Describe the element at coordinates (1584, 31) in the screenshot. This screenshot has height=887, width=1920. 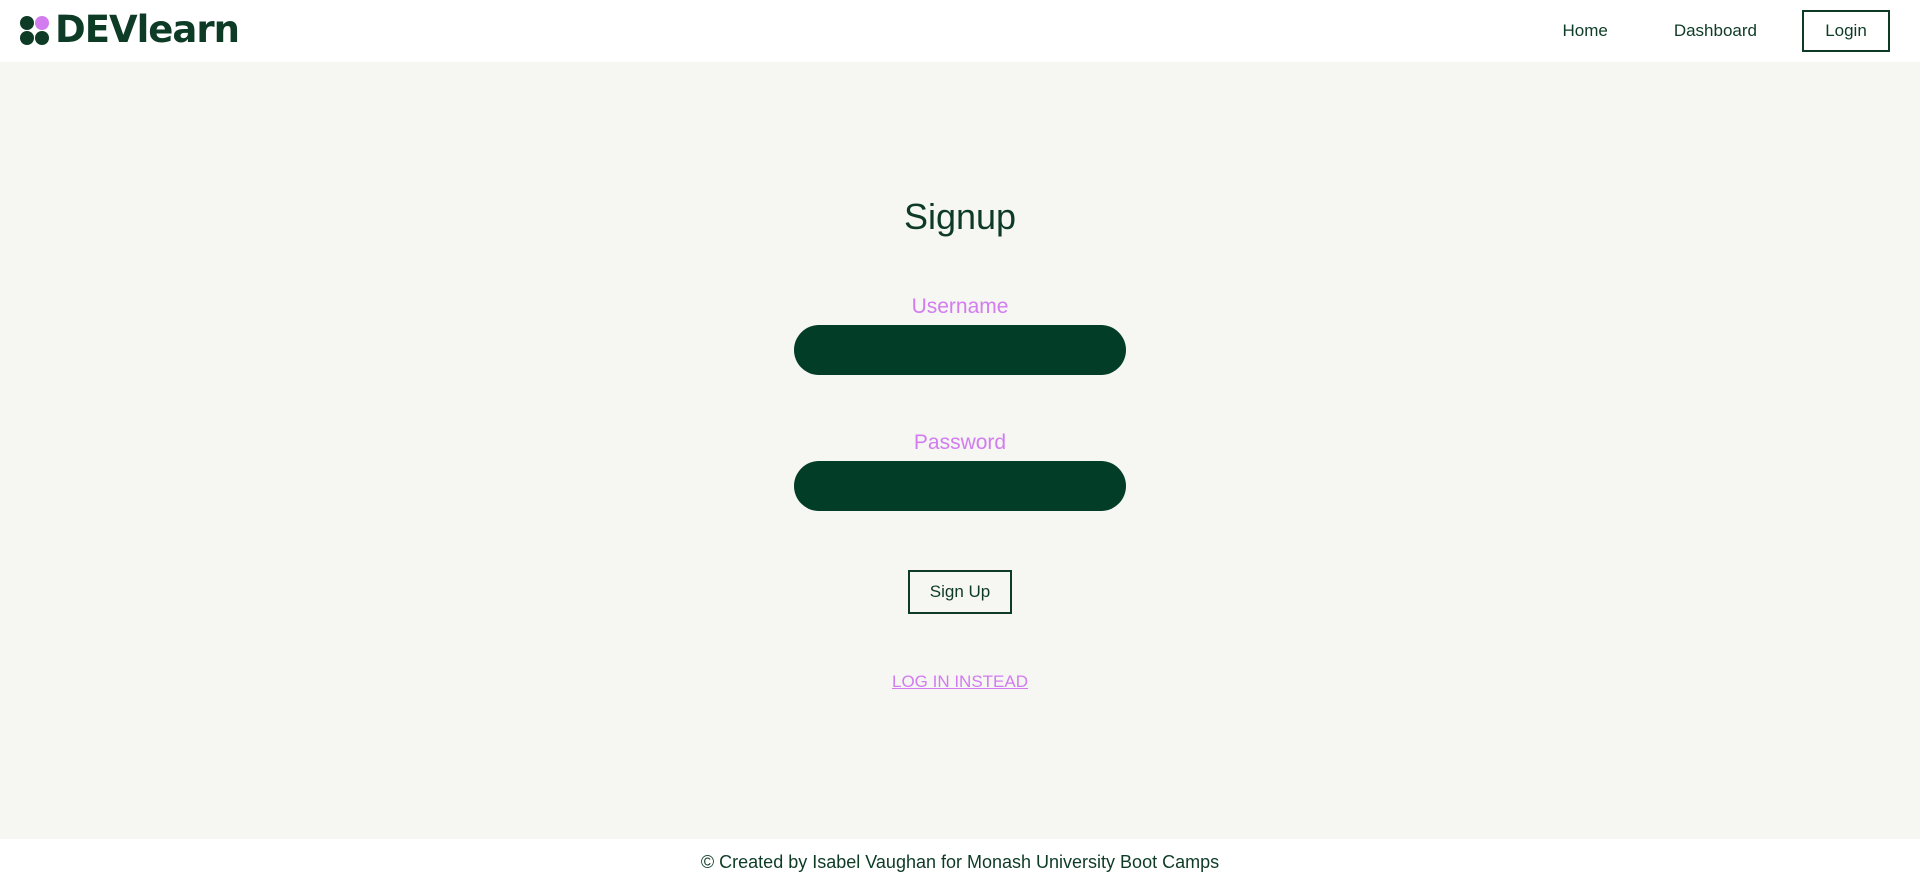
I see `nav-home-link: Home` at that location.